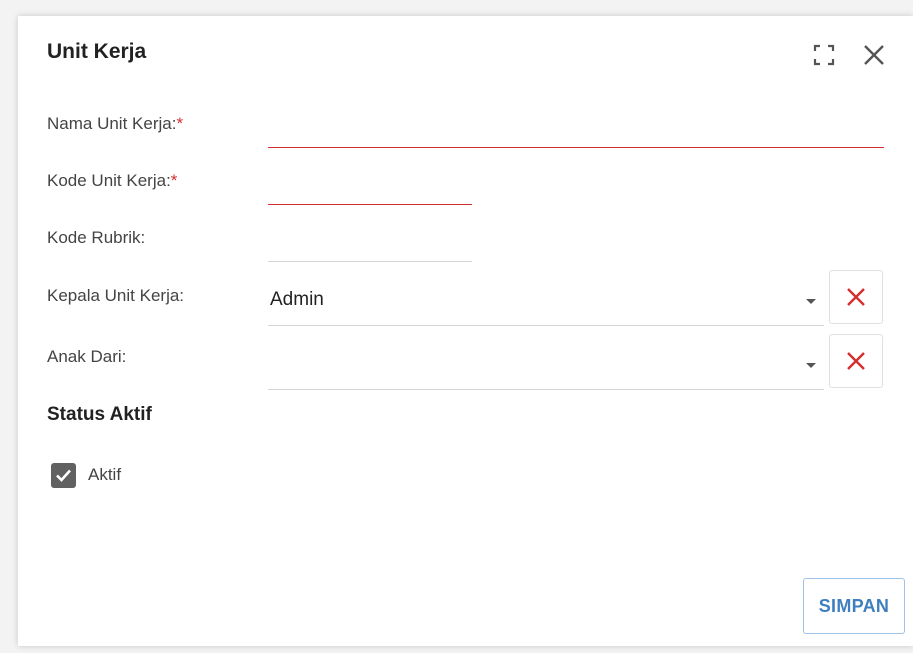 The width and height of the screenshot is (913, 653). Describe the element at coordinates (116, 295) in the screenshot. I see `kepala-unit-kerja-label: Kepala Unit Kerja:` at that location.